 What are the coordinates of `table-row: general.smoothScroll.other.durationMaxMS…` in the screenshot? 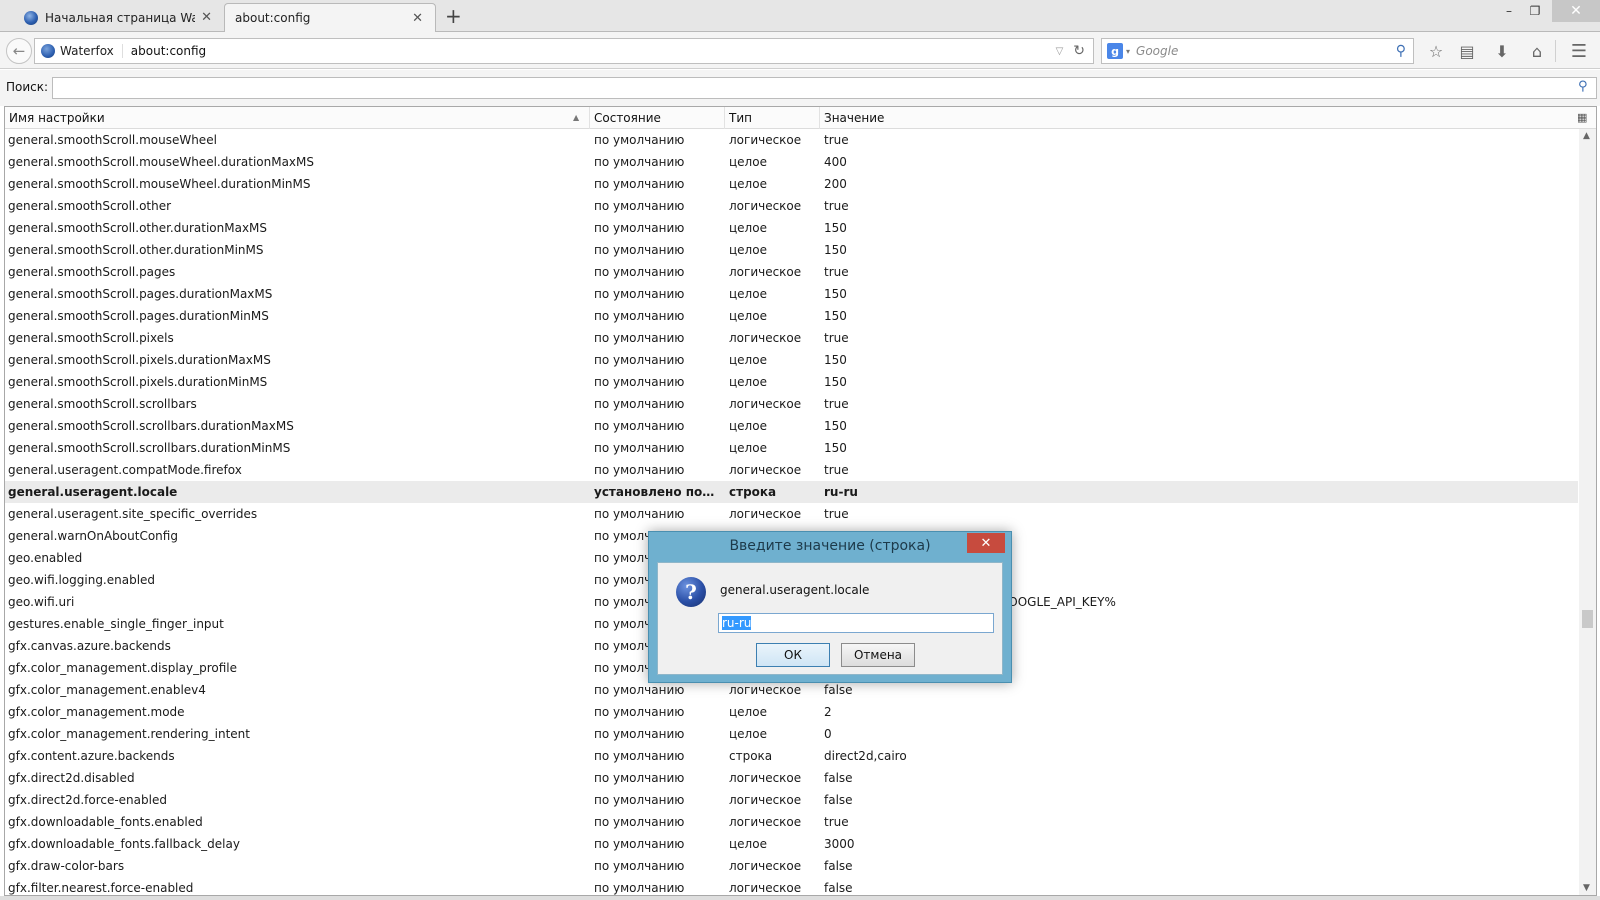 It's located at (791, 228).